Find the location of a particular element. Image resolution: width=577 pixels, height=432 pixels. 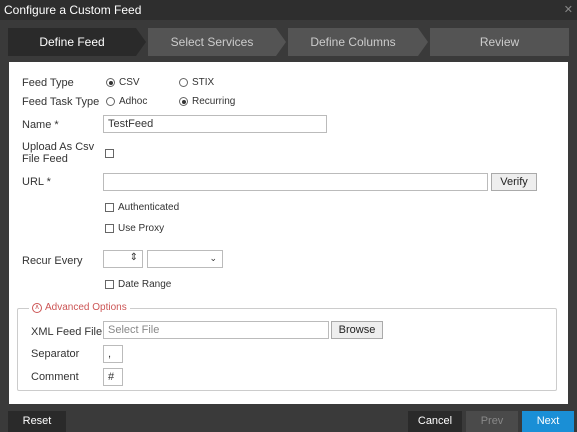

radio-csv: CSV is located at coordinates (123, 82).